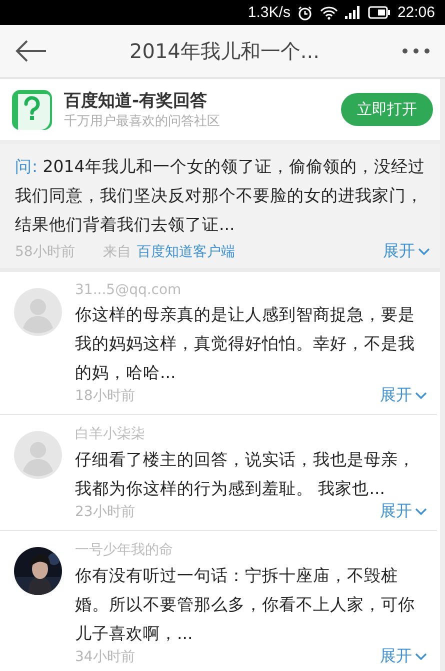 The image size is (445, 671). Describe the element at coordinates (105, 657) in the screenshot. I see `answer-time: 34小时前` at that location.